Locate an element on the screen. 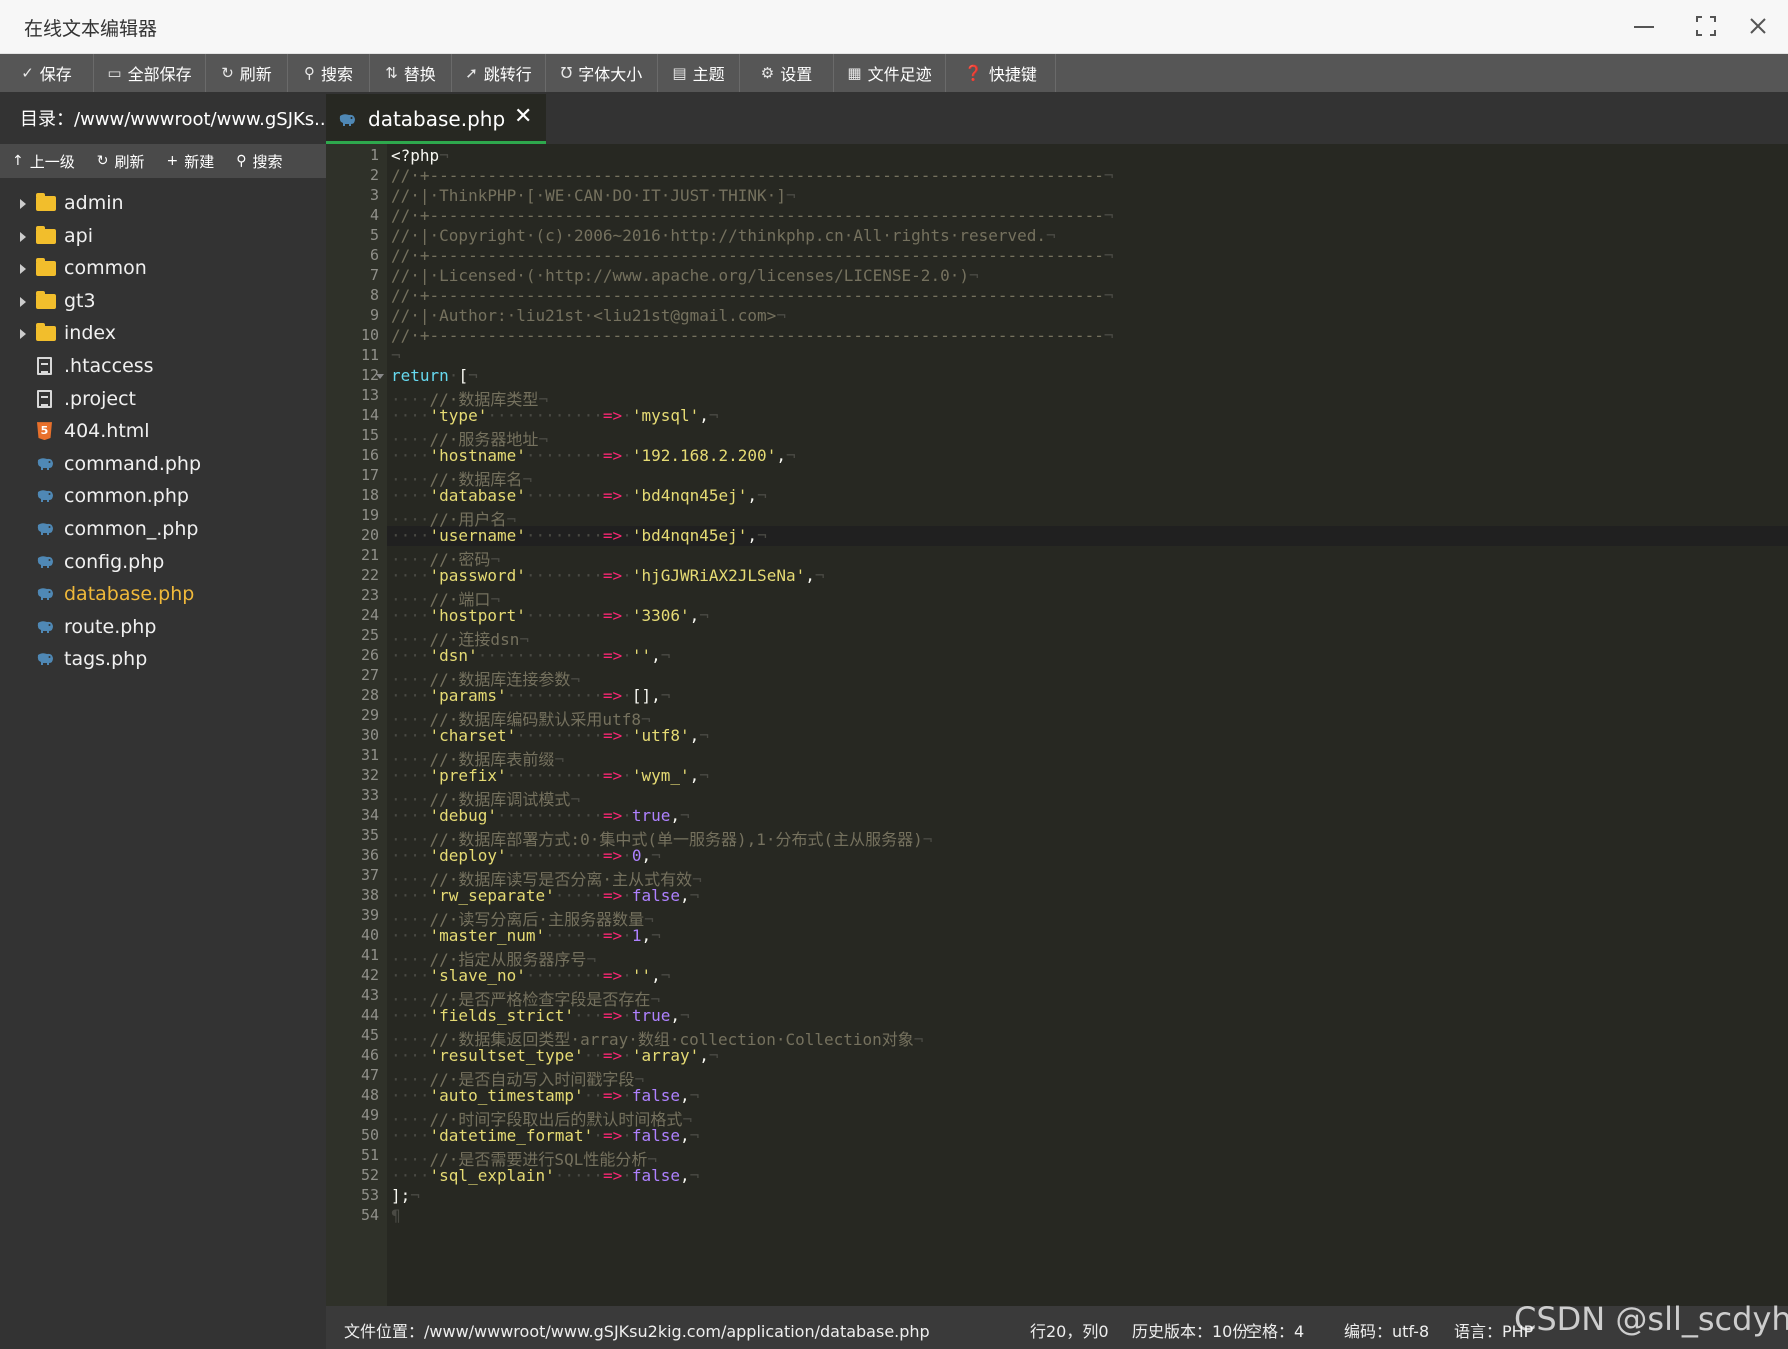 The width and height of the screenshot is (1788, 1349). line-number: 28 is located at coordinates (369, 695).